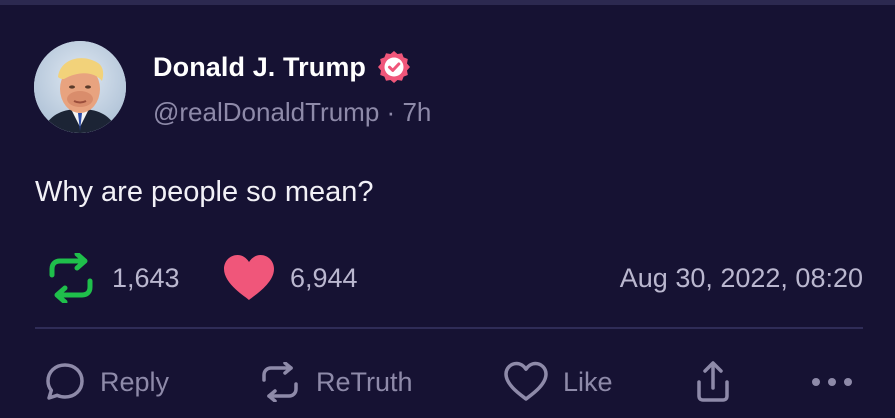 This screenshot has height=418, width=895. What do you see at coordinates (447, 278) in the screenshot?
I see `post-stats: 1,643 6,944 Aug 30, 2022, 08:20` at bounding box center [447, 278].